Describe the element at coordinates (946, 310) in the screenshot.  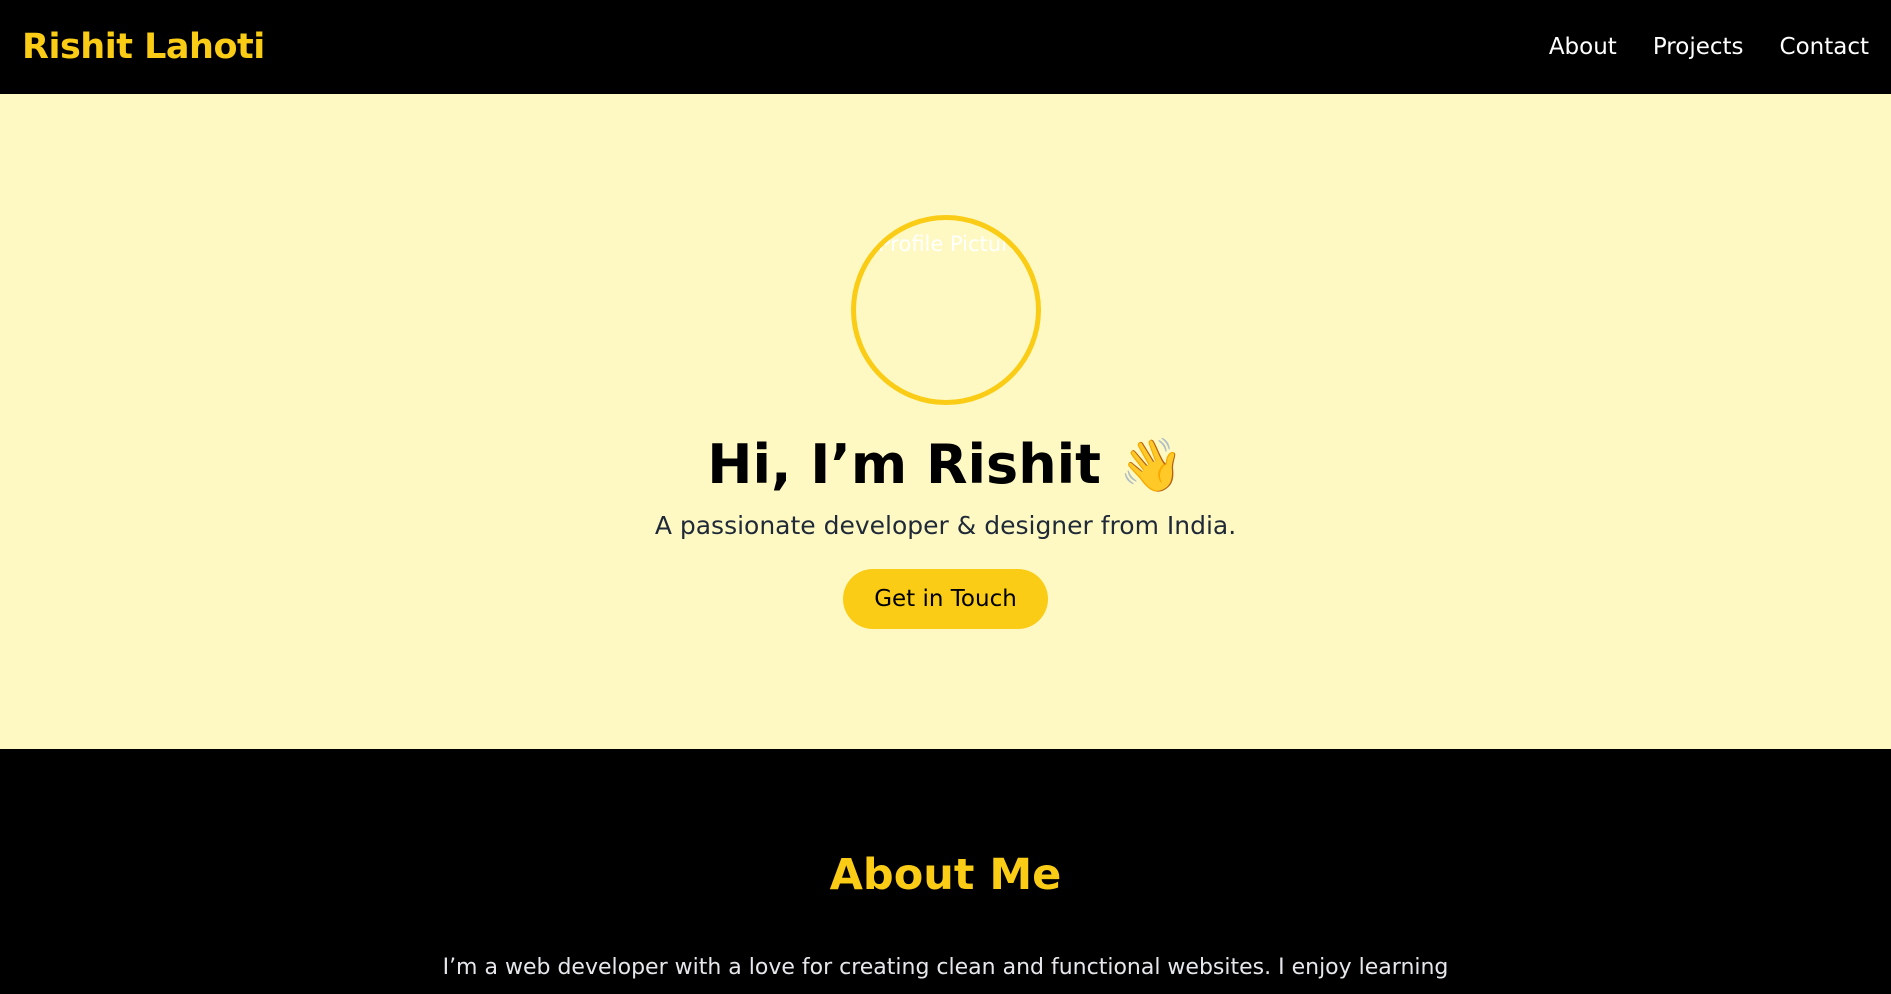
I see `profile-picture: Profile Picture` at that location.